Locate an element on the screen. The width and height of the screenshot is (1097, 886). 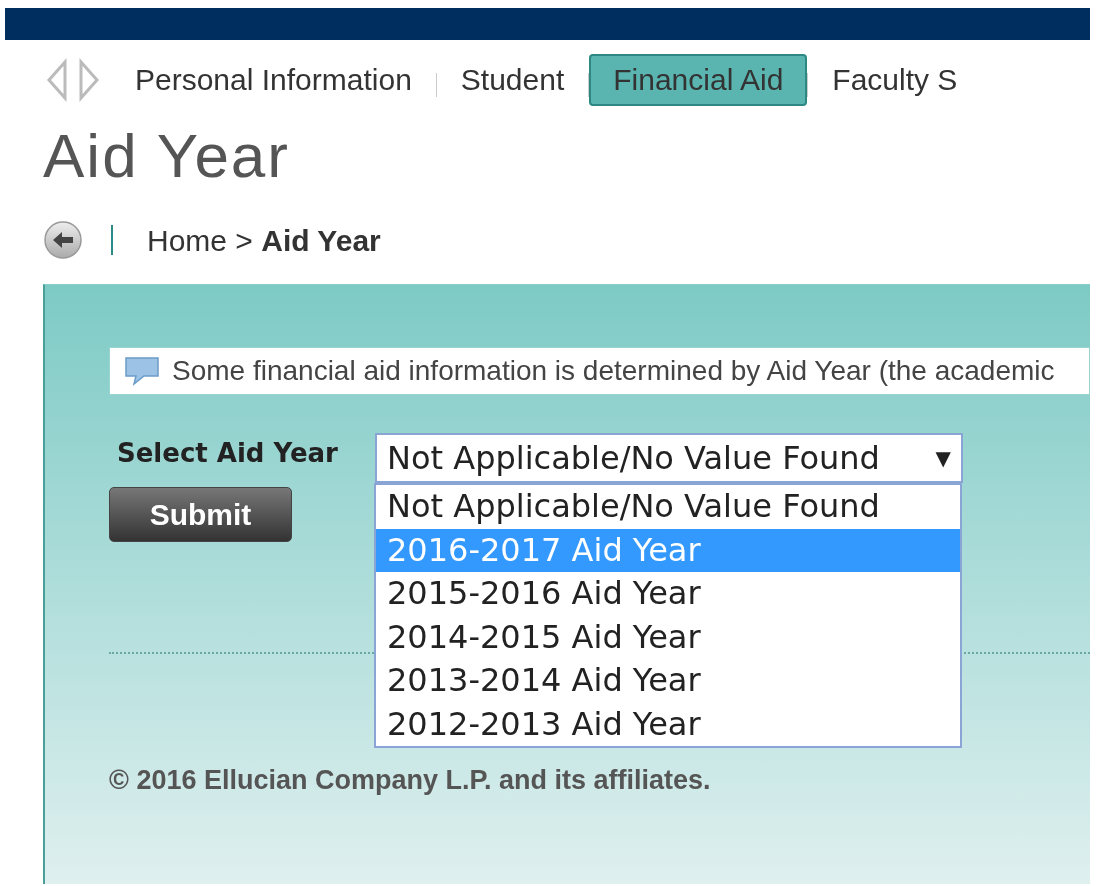
copyright-text: © 2016 Ellucian Company L.P. and its affiliates. is located at coordinates (410, 781).